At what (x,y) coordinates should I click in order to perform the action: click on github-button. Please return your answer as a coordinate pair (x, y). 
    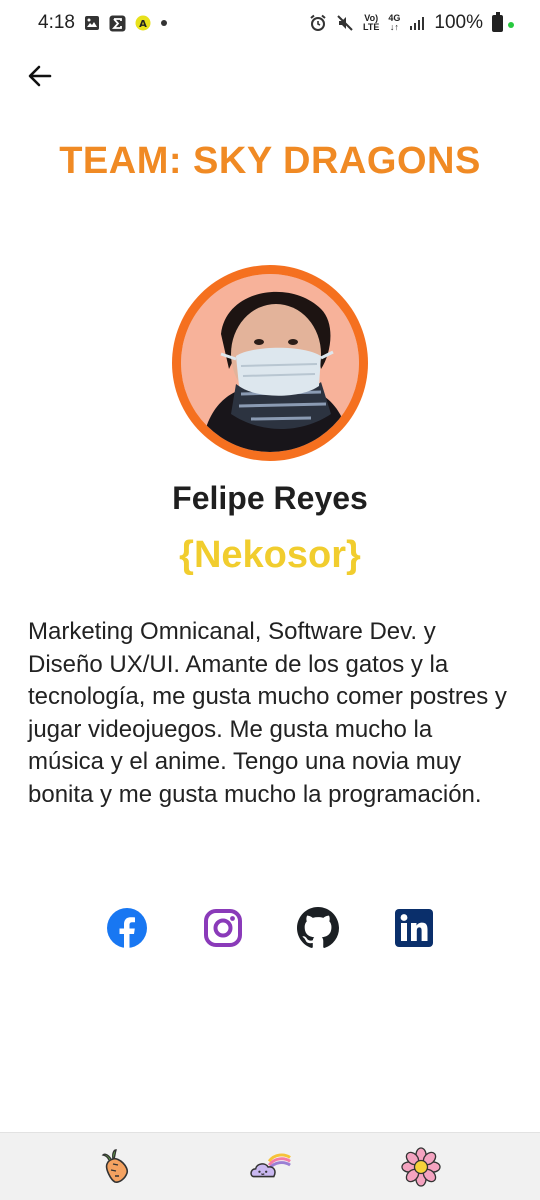
    Looking at the image, I should click on (318, 928).